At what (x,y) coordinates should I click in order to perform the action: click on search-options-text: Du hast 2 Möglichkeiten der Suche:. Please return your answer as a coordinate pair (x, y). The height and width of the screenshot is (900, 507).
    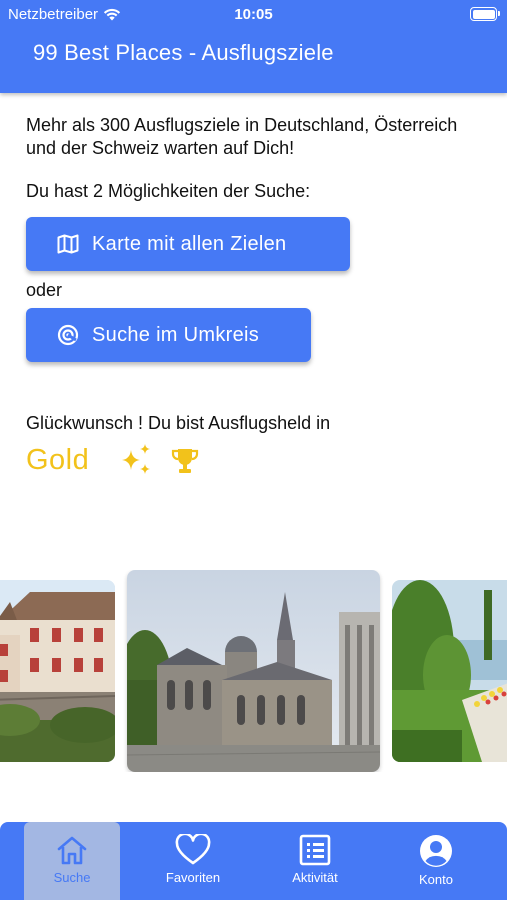
    Looking at the image, I should click on (168, 191).